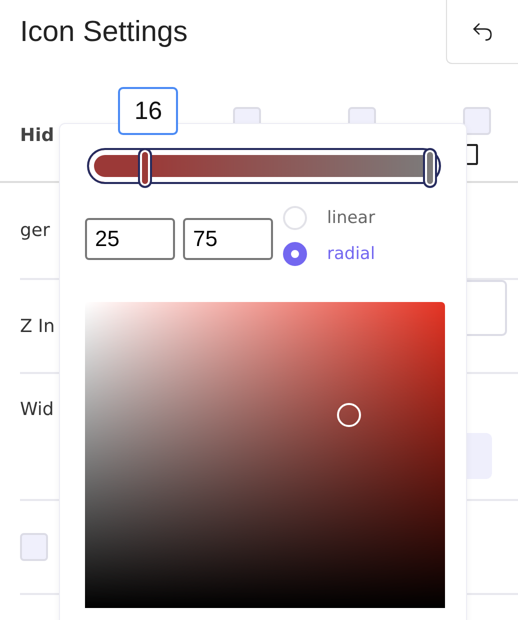 Image resolution: width=518 pixels, height=620 pixels. What do you see at coordinates (130, 239) in the screenshot?
I see `input-field: 25` at bounding box center [130, 239].